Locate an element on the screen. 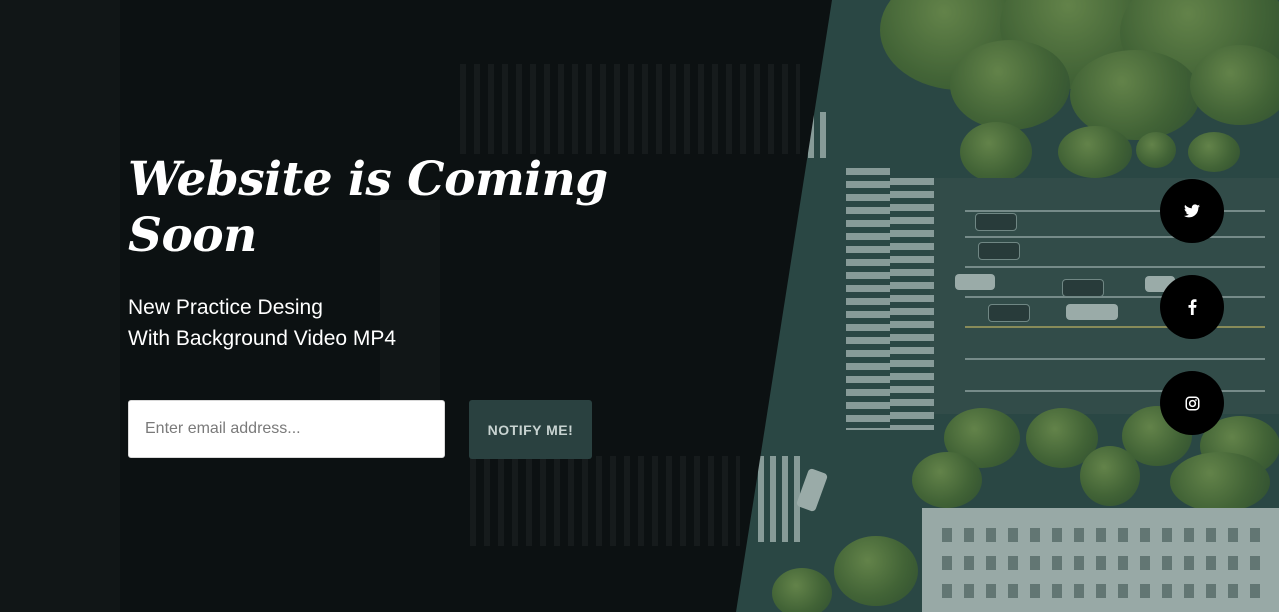  instagram-button is located at coordinates (1192, 403).